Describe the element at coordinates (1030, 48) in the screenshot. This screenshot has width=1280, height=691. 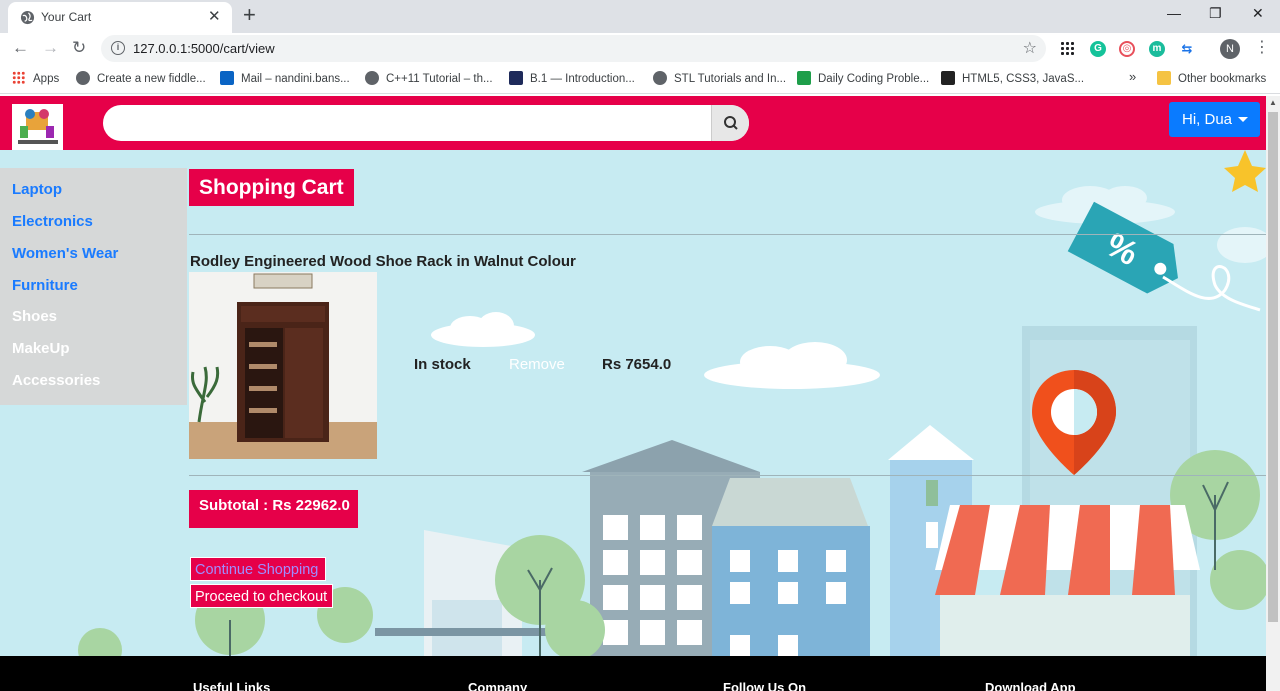
I see `bookmark-star-icon: ☆` at that location.